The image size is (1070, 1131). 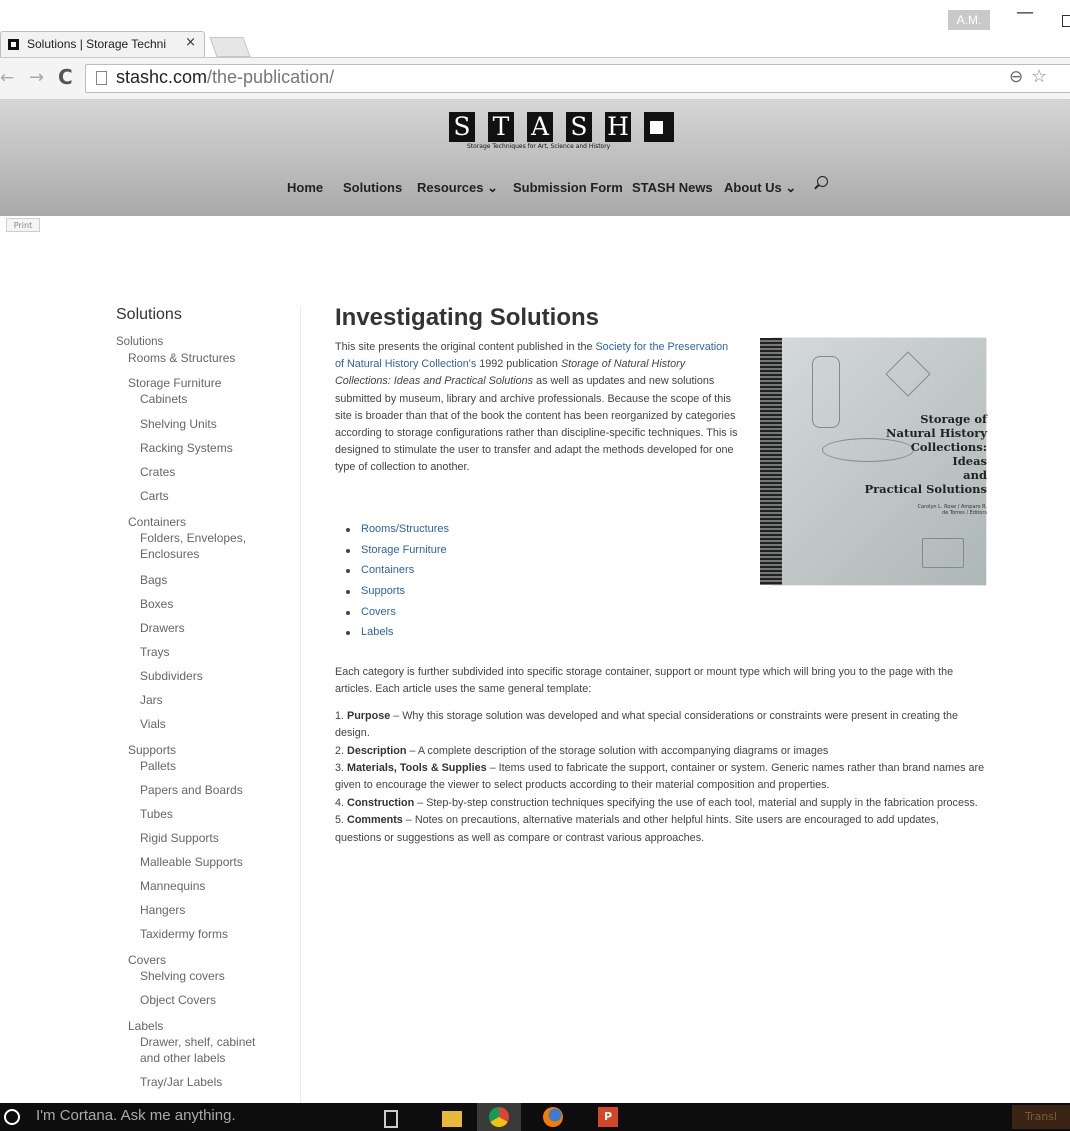 What do you see at coordinates (191, 790) in the screenshot?
I see `sidebar-item: Papers and Boards` at bounding box center [191, 790].